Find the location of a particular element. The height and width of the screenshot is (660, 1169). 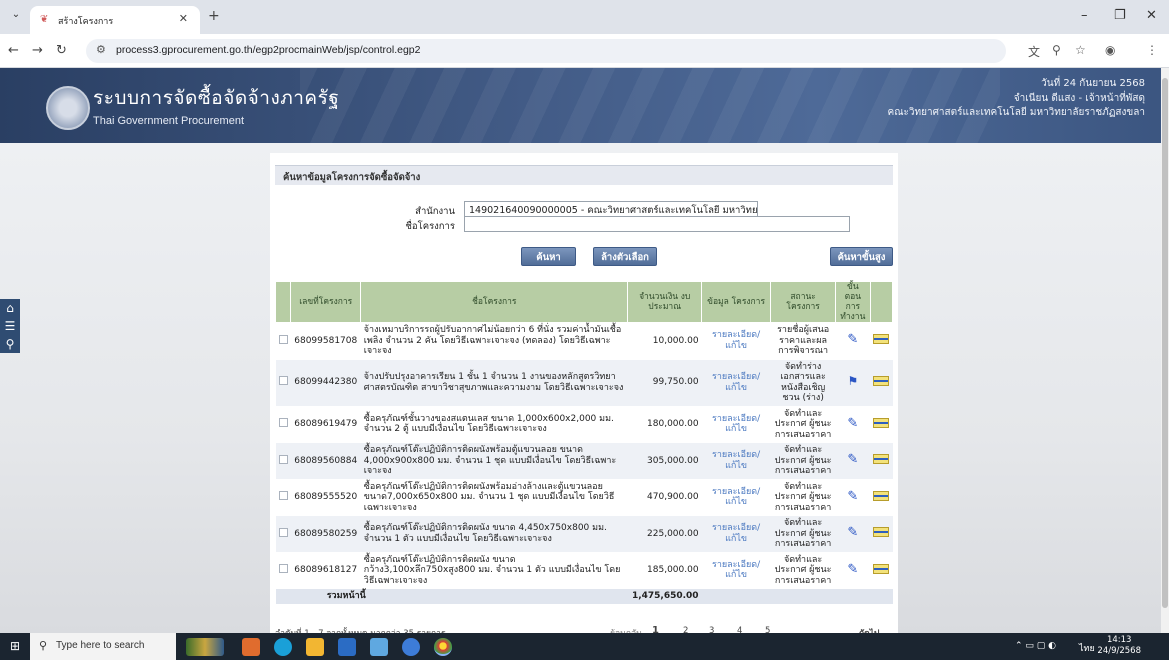

browser-tab: ❦ สร้างโครงการ ✕ is located at coordinates (115, 20).